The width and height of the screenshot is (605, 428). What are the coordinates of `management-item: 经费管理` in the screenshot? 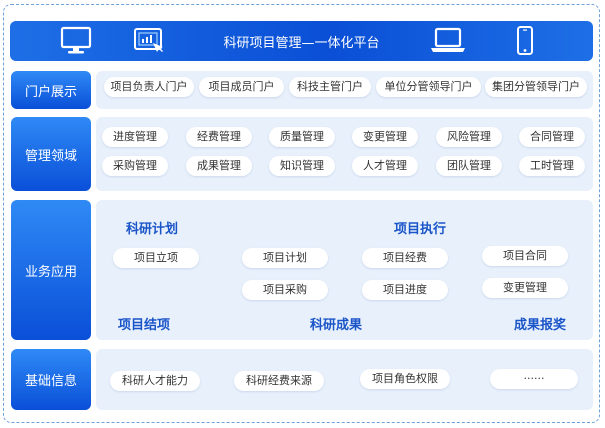 It's located at (219, 137).